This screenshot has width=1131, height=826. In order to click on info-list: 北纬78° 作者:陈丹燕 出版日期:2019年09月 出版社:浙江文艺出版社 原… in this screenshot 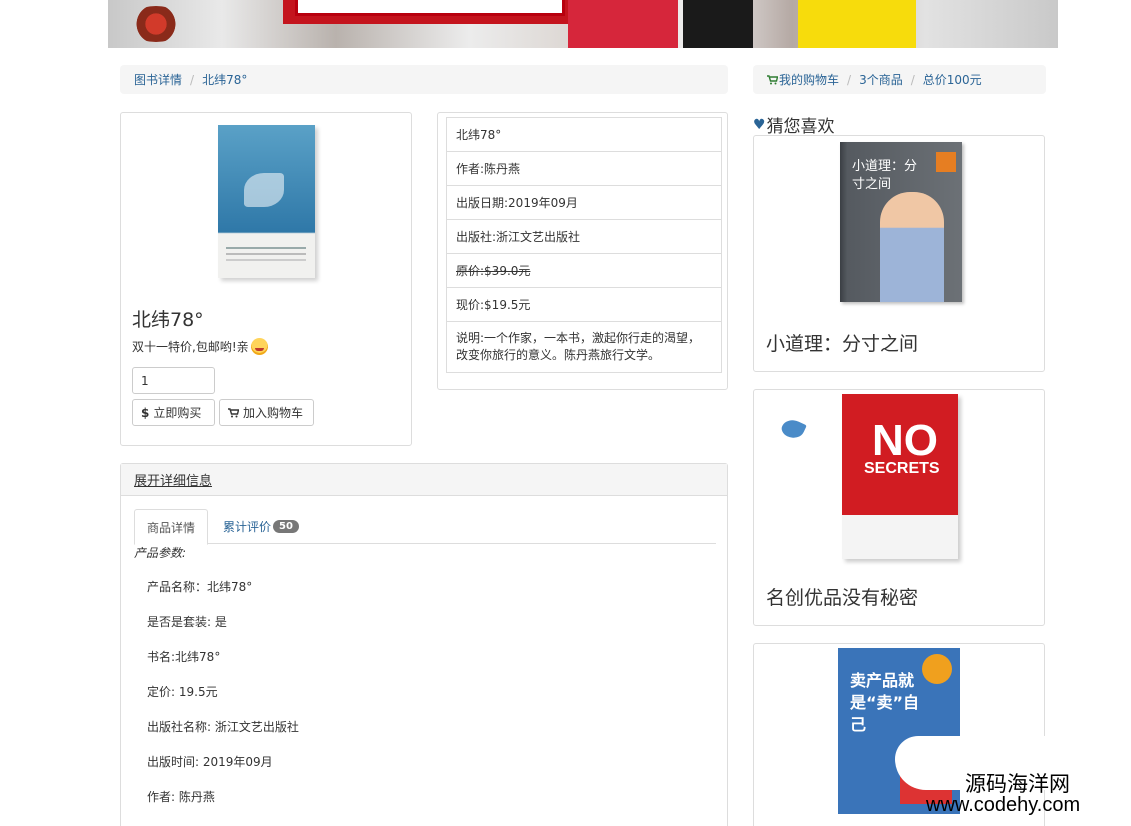, I will do `click(584, 245)`.